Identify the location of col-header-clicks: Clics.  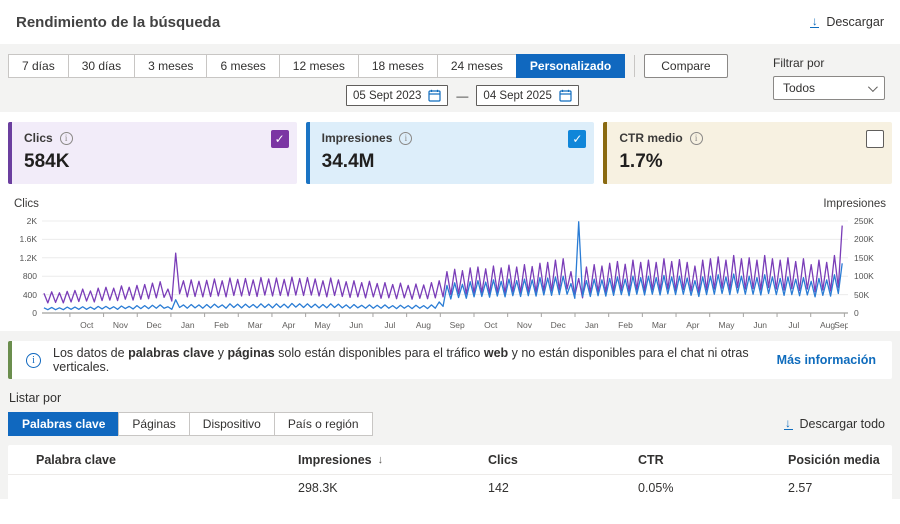
(563, 460).